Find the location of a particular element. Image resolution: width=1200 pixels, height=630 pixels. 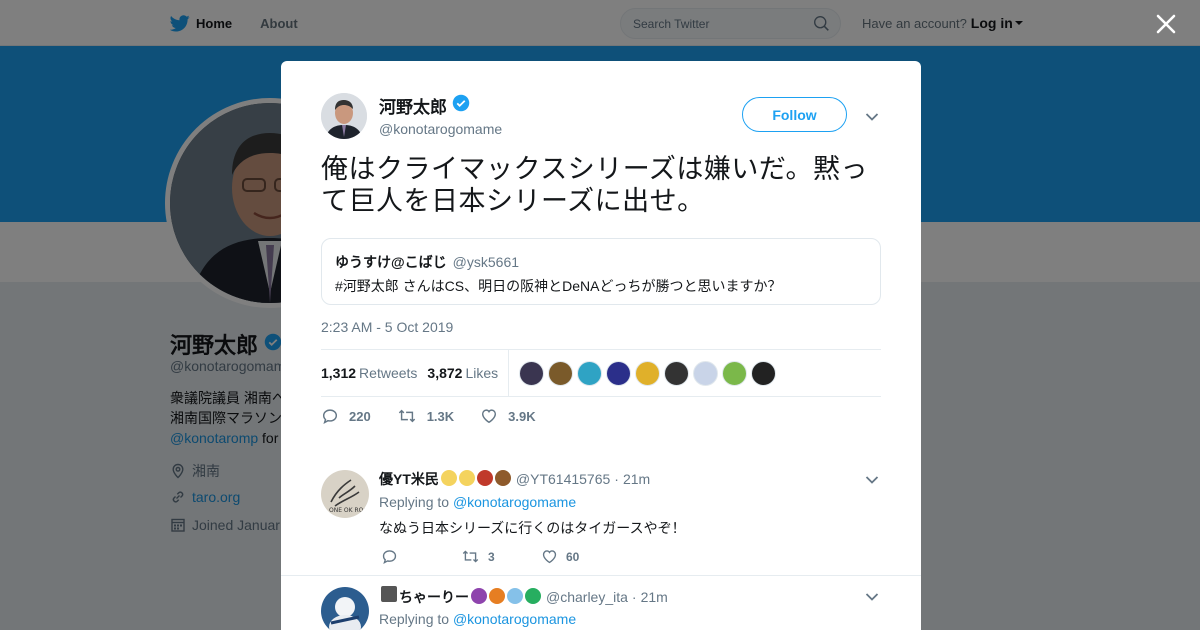

reply-text: なぬう日本シリーズに行くのはタイガースやぞ！ is located at coordinates (532, 528).